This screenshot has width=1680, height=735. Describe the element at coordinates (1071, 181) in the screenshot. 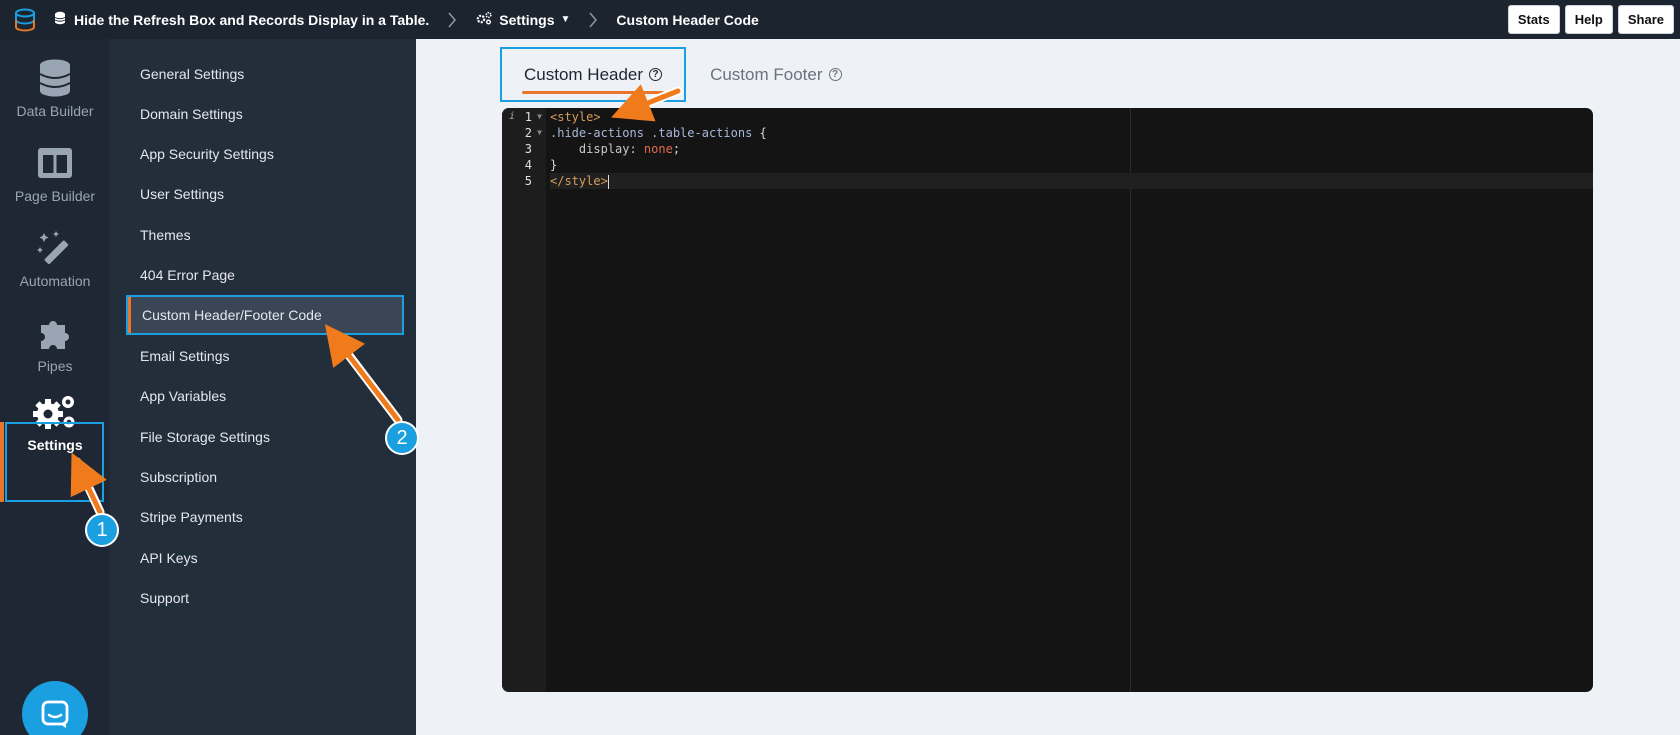

I see `code-line-active: </style>` at that location.